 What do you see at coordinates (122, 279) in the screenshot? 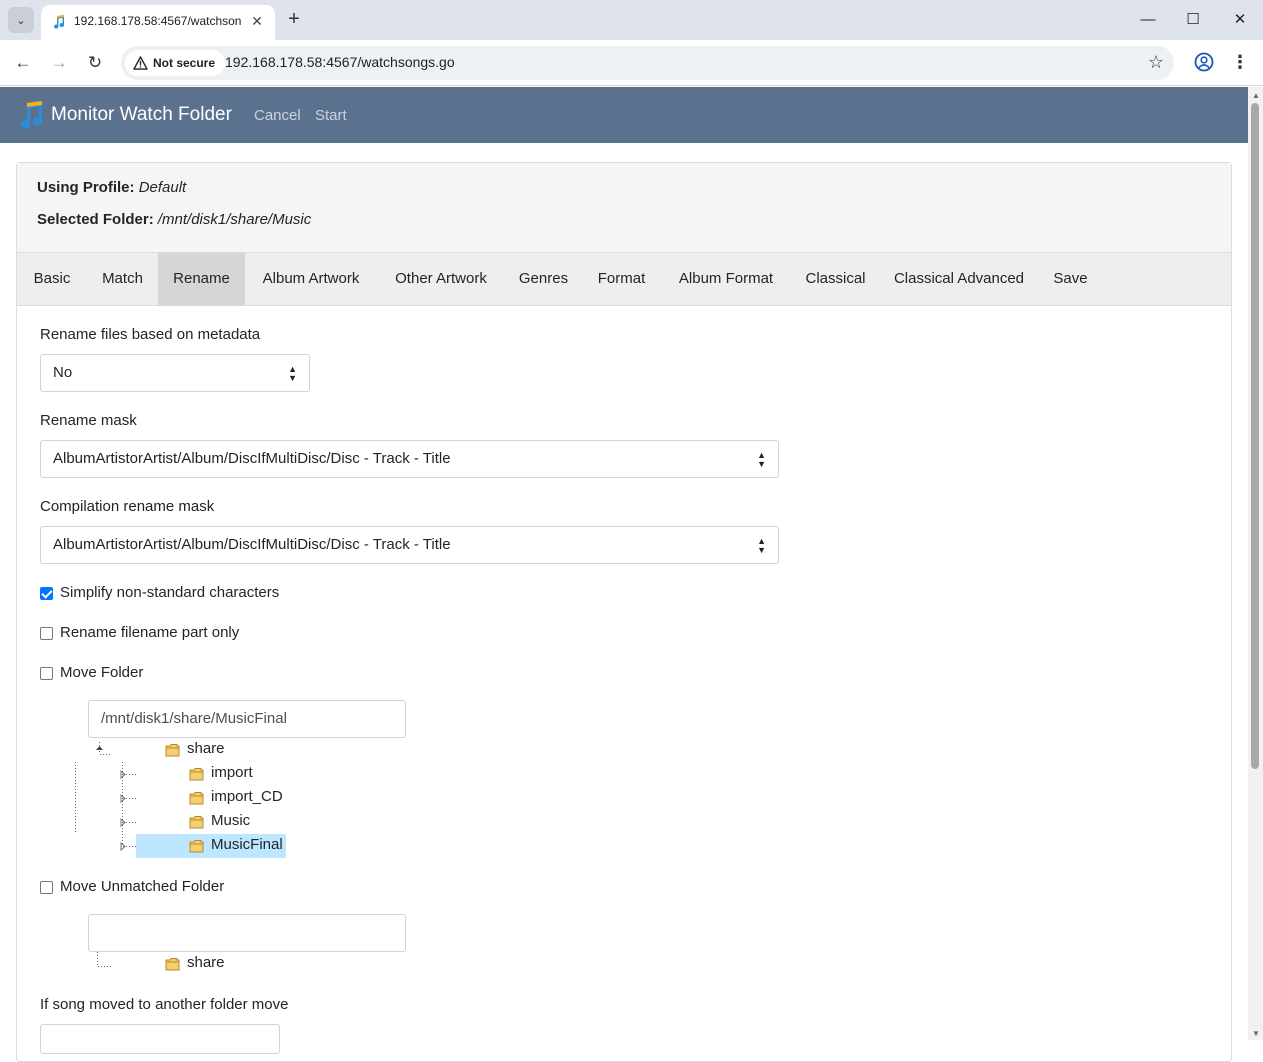
I see `tab-match: Match` at bounding box center [122, 279].